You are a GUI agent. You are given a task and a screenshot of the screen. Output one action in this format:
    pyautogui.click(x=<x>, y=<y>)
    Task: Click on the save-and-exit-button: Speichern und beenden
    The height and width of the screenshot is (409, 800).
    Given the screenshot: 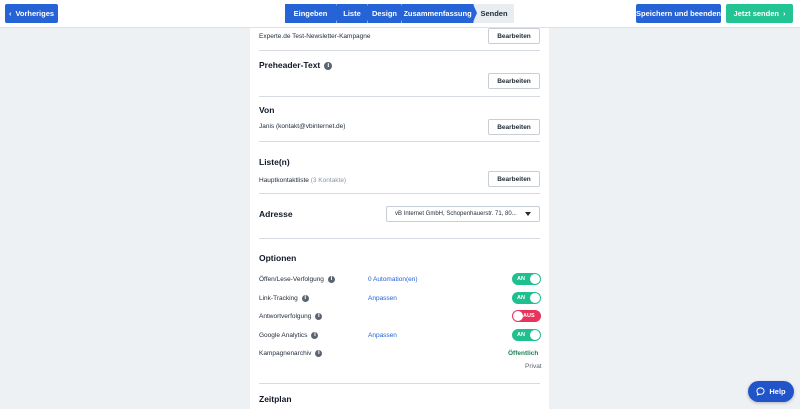 What is the action you would take?
    pyautogui.click(x=678, y=13)
    